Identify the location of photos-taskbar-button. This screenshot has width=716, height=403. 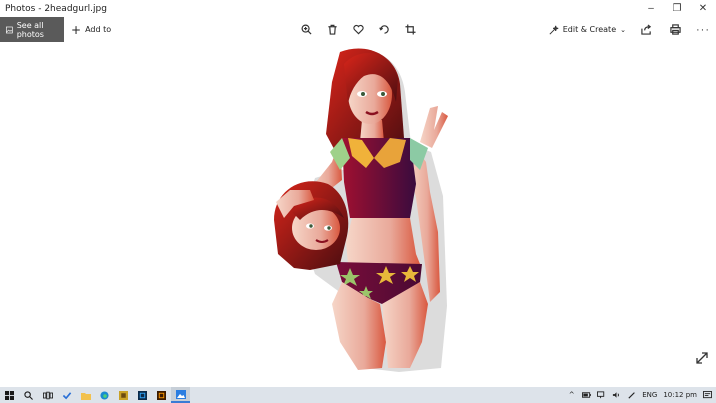
(180, 395).